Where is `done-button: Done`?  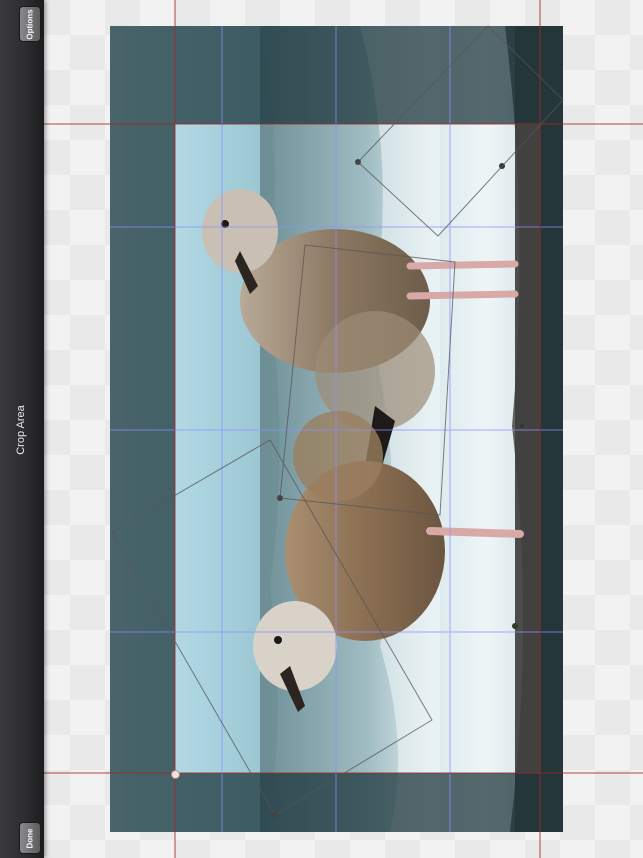 done-button: Done is located at coordinates (30, 838).